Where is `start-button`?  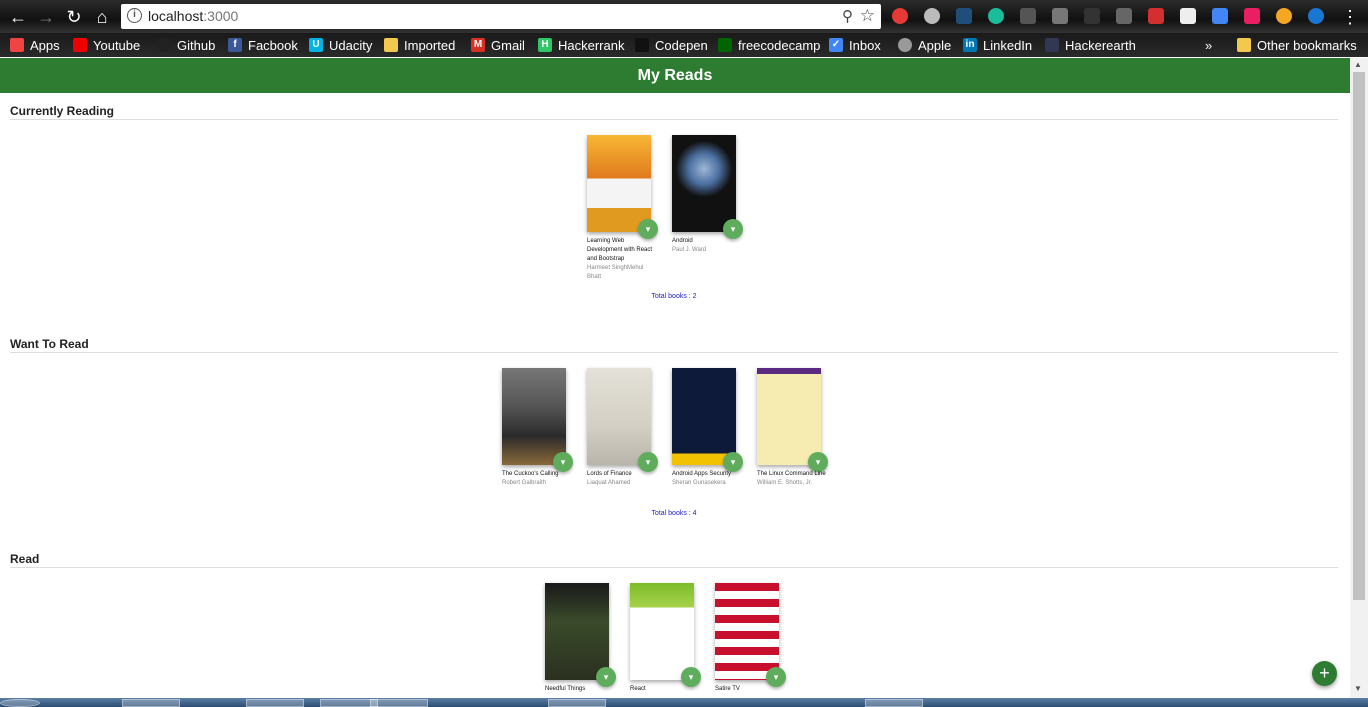 start-button is located at coordinates (20, 703).